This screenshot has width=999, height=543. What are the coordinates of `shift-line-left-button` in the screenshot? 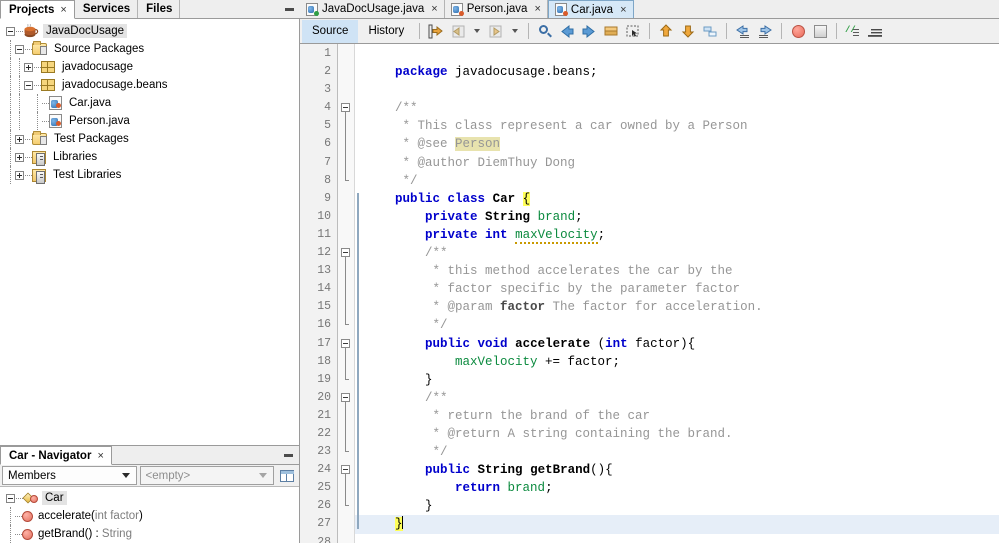 It's located at (743, 31).